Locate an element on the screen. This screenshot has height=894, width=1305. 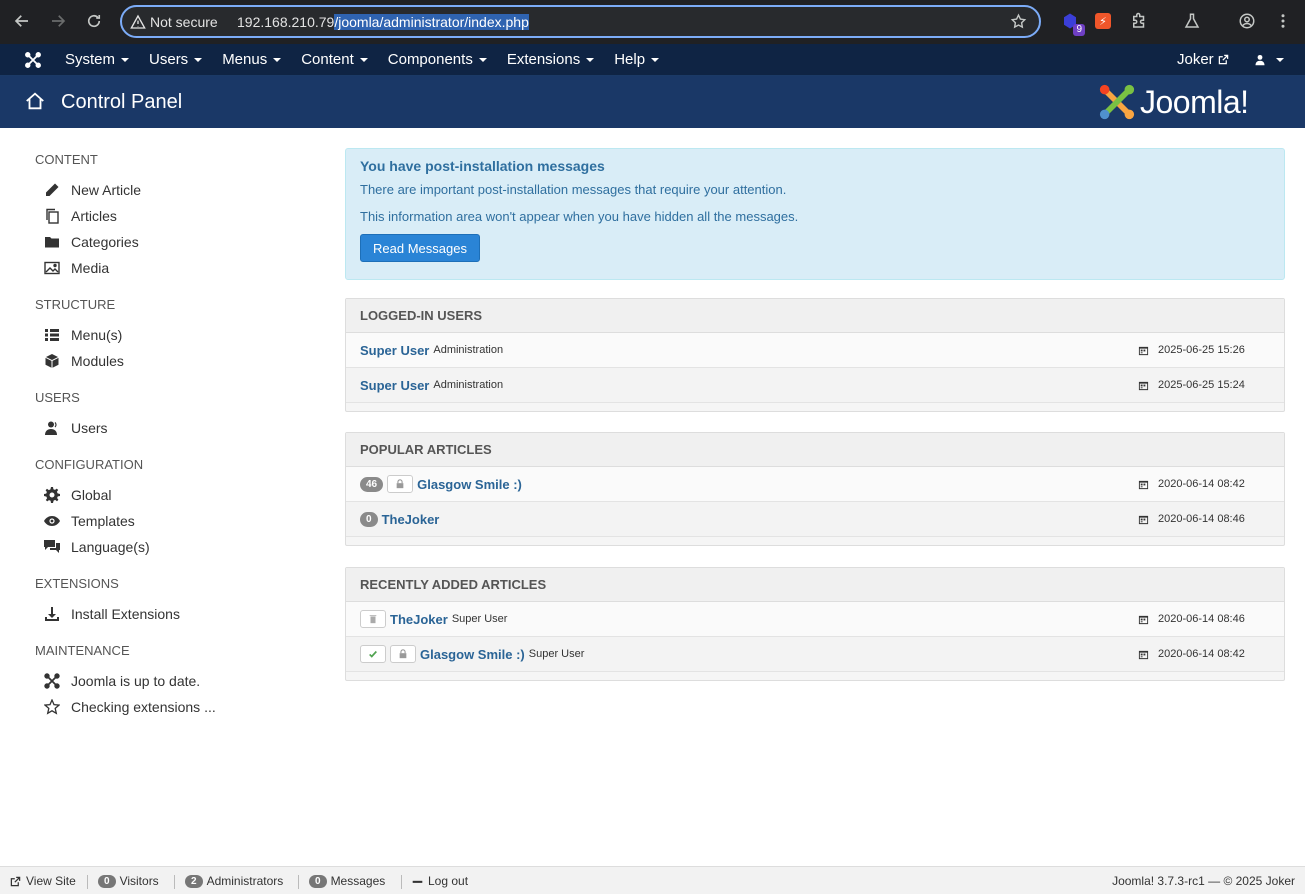
panel-heading: RECENTLY ADDED ARTICLES is located at coordinates (815, 585).